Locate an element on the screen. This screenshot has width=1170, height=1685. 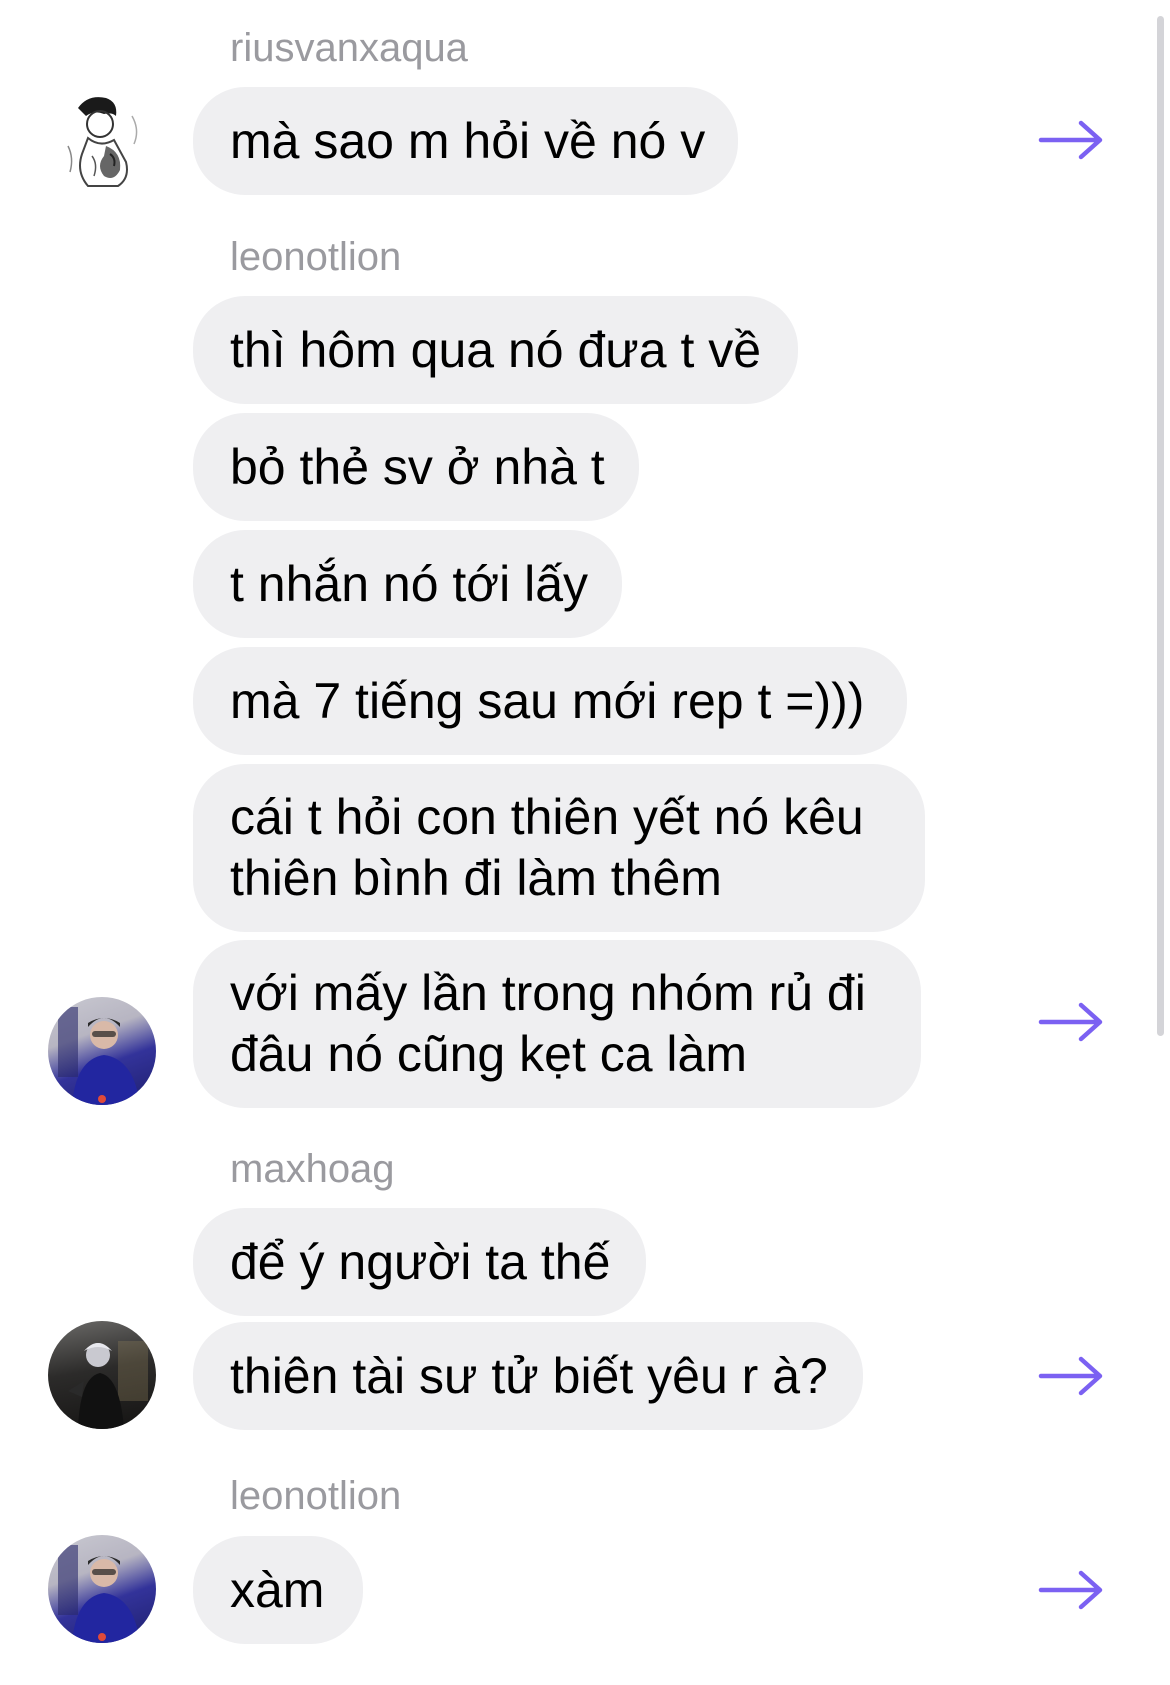
message-text: t nhắn nó tới lấy is located at coordinates (409, 583).